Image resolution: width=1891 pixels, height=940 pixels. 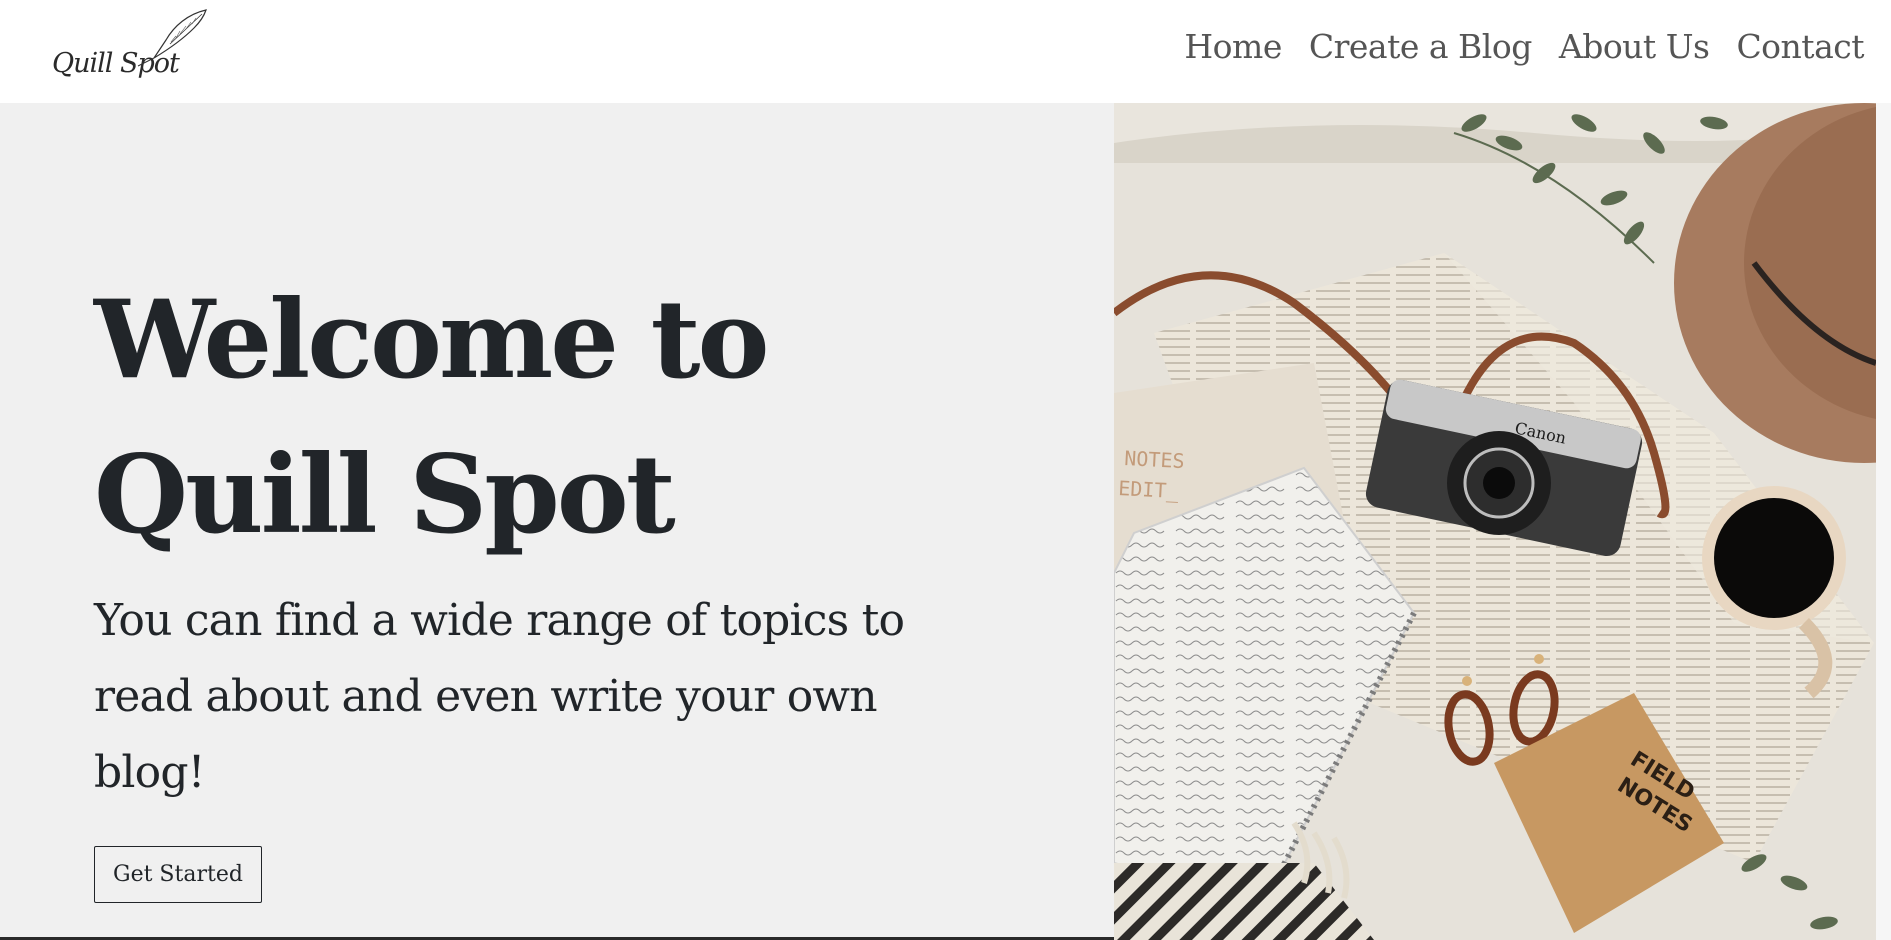 I want to click on notes-label-line2: EDIT_, so click(x=1149, y=489).